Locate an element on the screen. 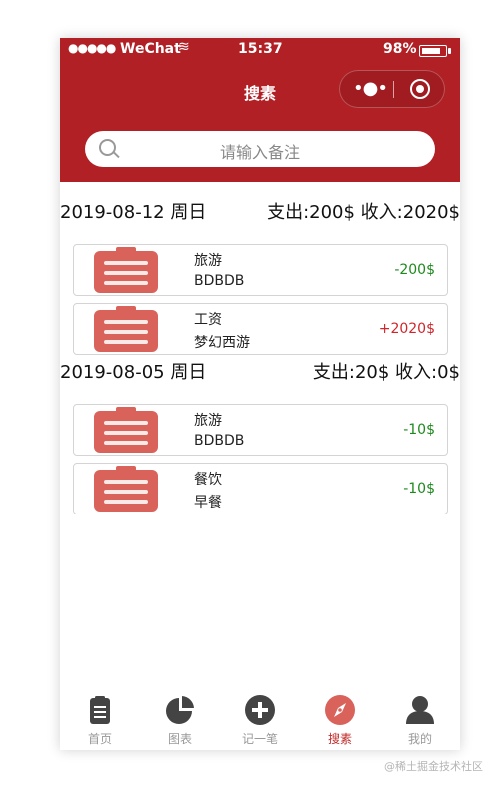 This screenshot has height=789, width=493. record-amount: -200$ is located at coordinates (414, 270).